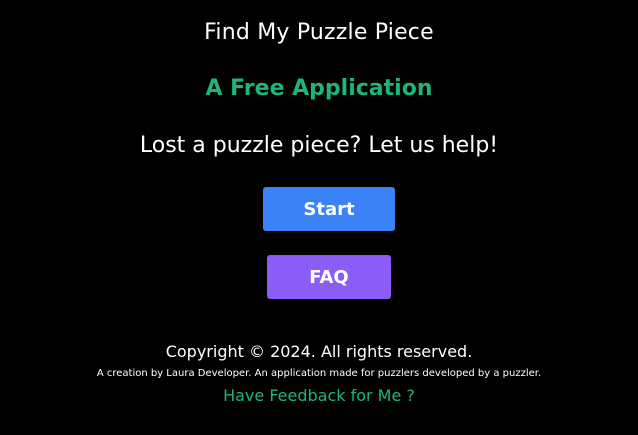  Describe the element at coordinates (319, 351) in the screenshot. I see `copyright-text: Copyright © 2024. All rights reserved.` at that location.